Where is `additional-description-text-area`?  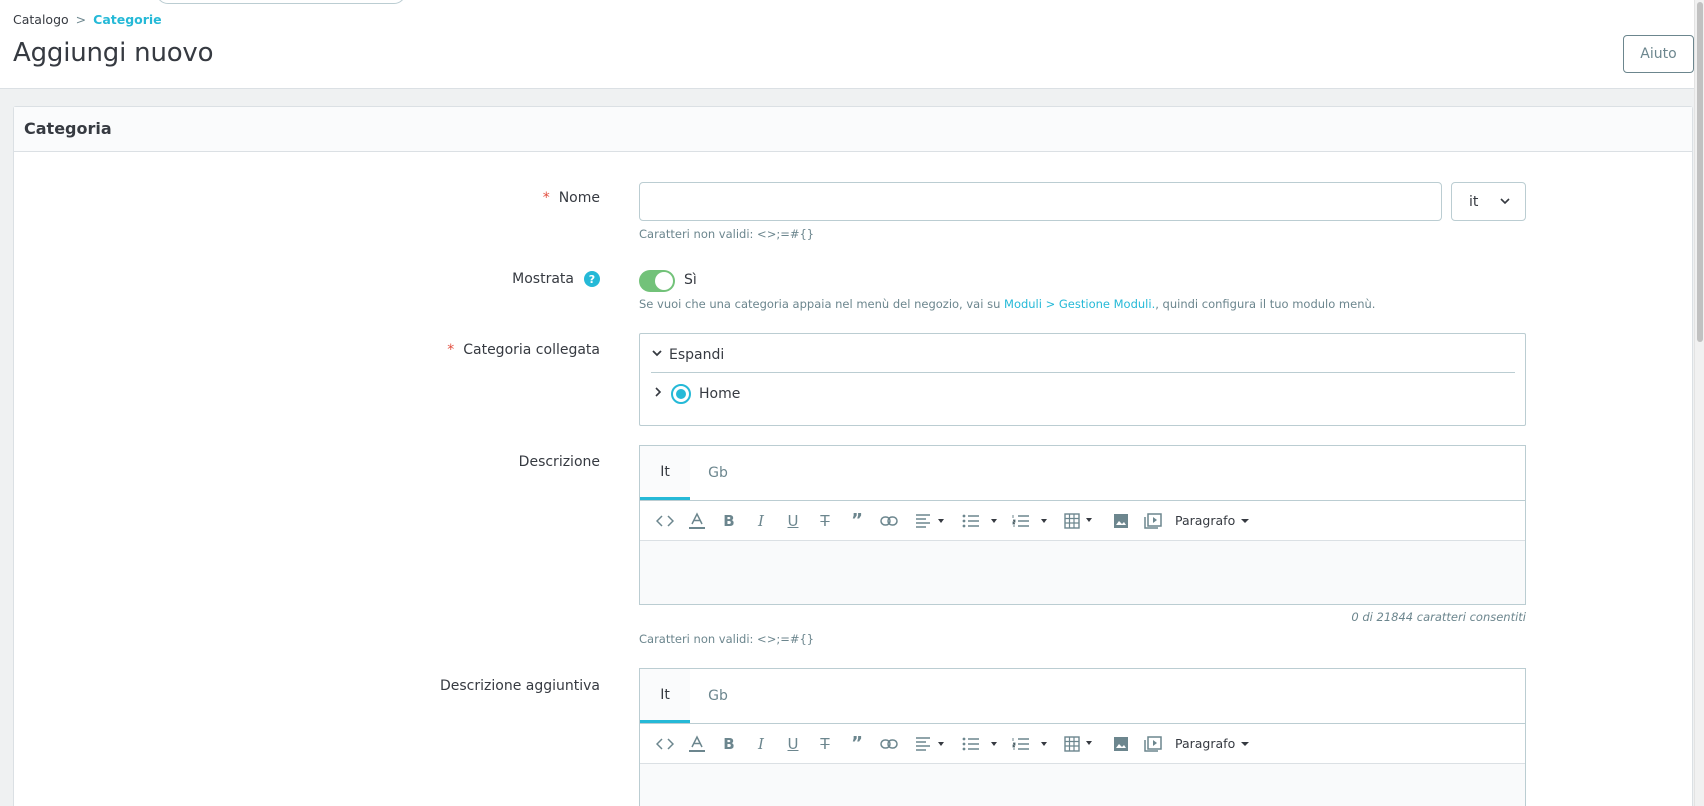
additional-description-text-area is located at coordinates (1082, 785).